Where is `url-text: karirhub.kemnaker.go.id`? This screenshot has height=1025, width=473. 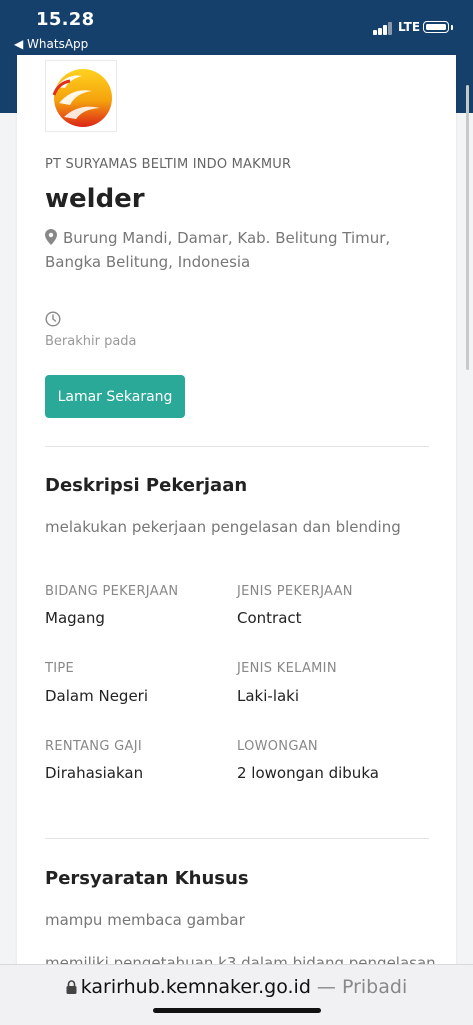 url-text: karirhub.kemnaker.go.id is located at coordinates (195, 987).